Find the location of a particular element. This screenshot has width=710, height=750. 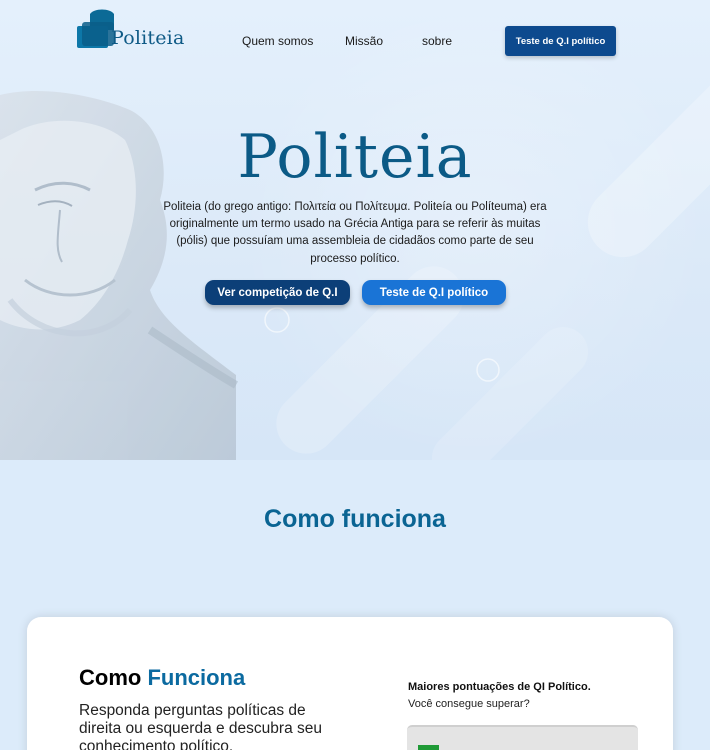

test-button: Teste de Q.I político is located at coordinates (434, 292).